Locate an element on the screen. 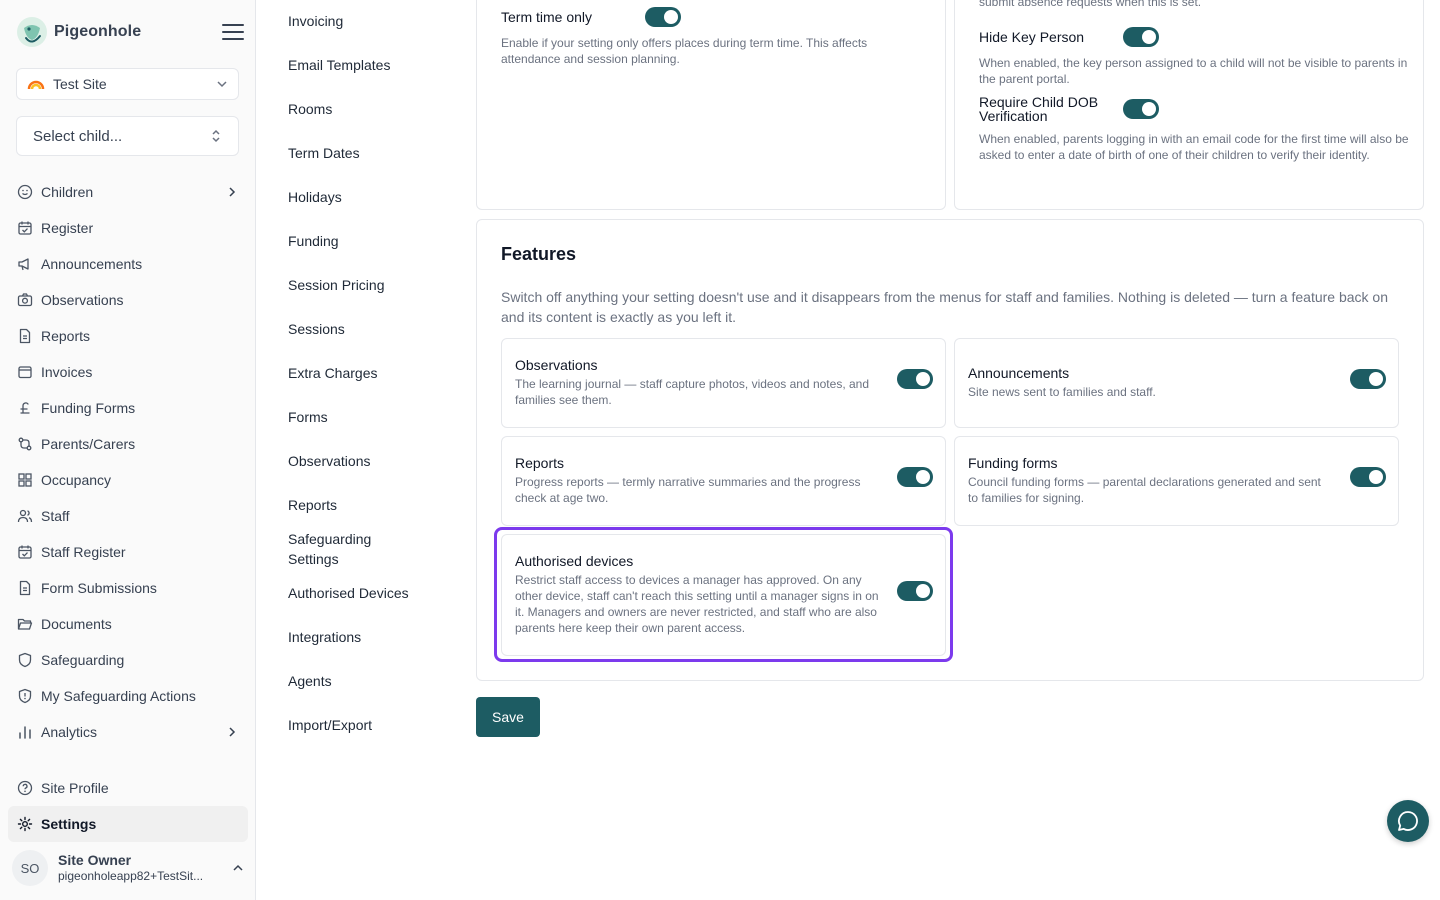  sidebar-item-safeguarding: Safeguarding is located at coordinates (128, 660).